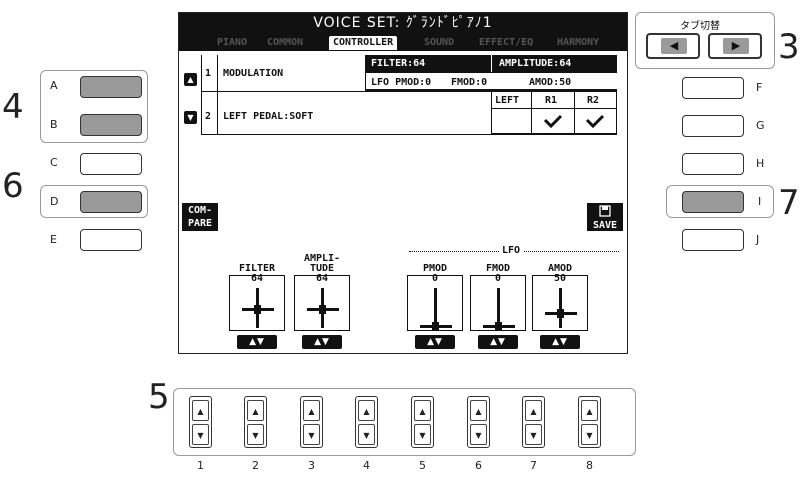 The width and height of the screenshot is (803, 477). What do you see at coordinates (535, 63) in the screenshot?
I see `row1-amplitude: AMPLITUDE:64` at bounding box center [535, 63].